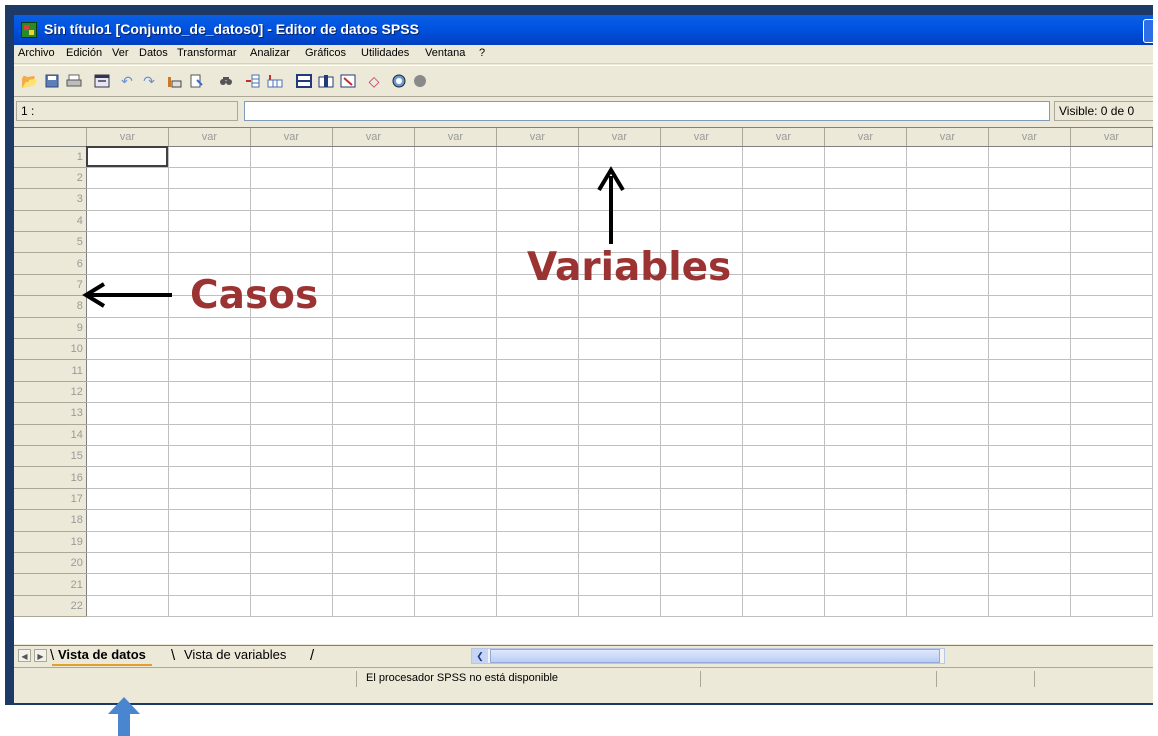 This screenshot has width=1158, height=736. Describe the element at coordinates (254, 295) in the screenshot. I see `casos-annotation: Casos` at that location.